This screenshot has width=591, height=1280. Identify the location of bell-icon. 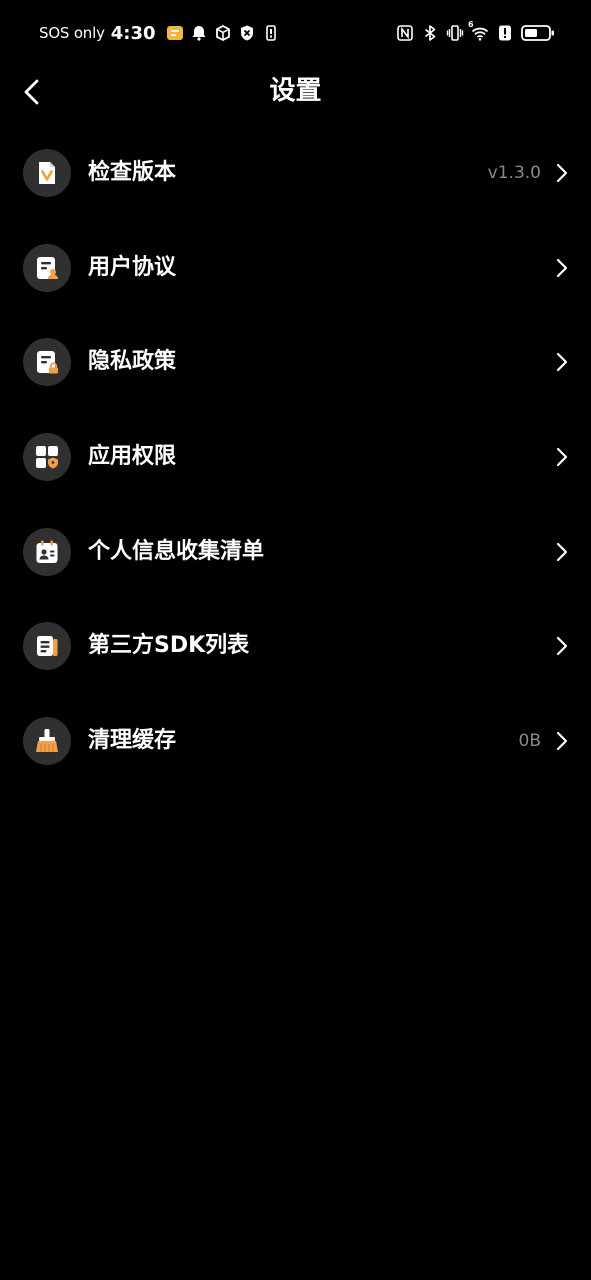
(199, 33).